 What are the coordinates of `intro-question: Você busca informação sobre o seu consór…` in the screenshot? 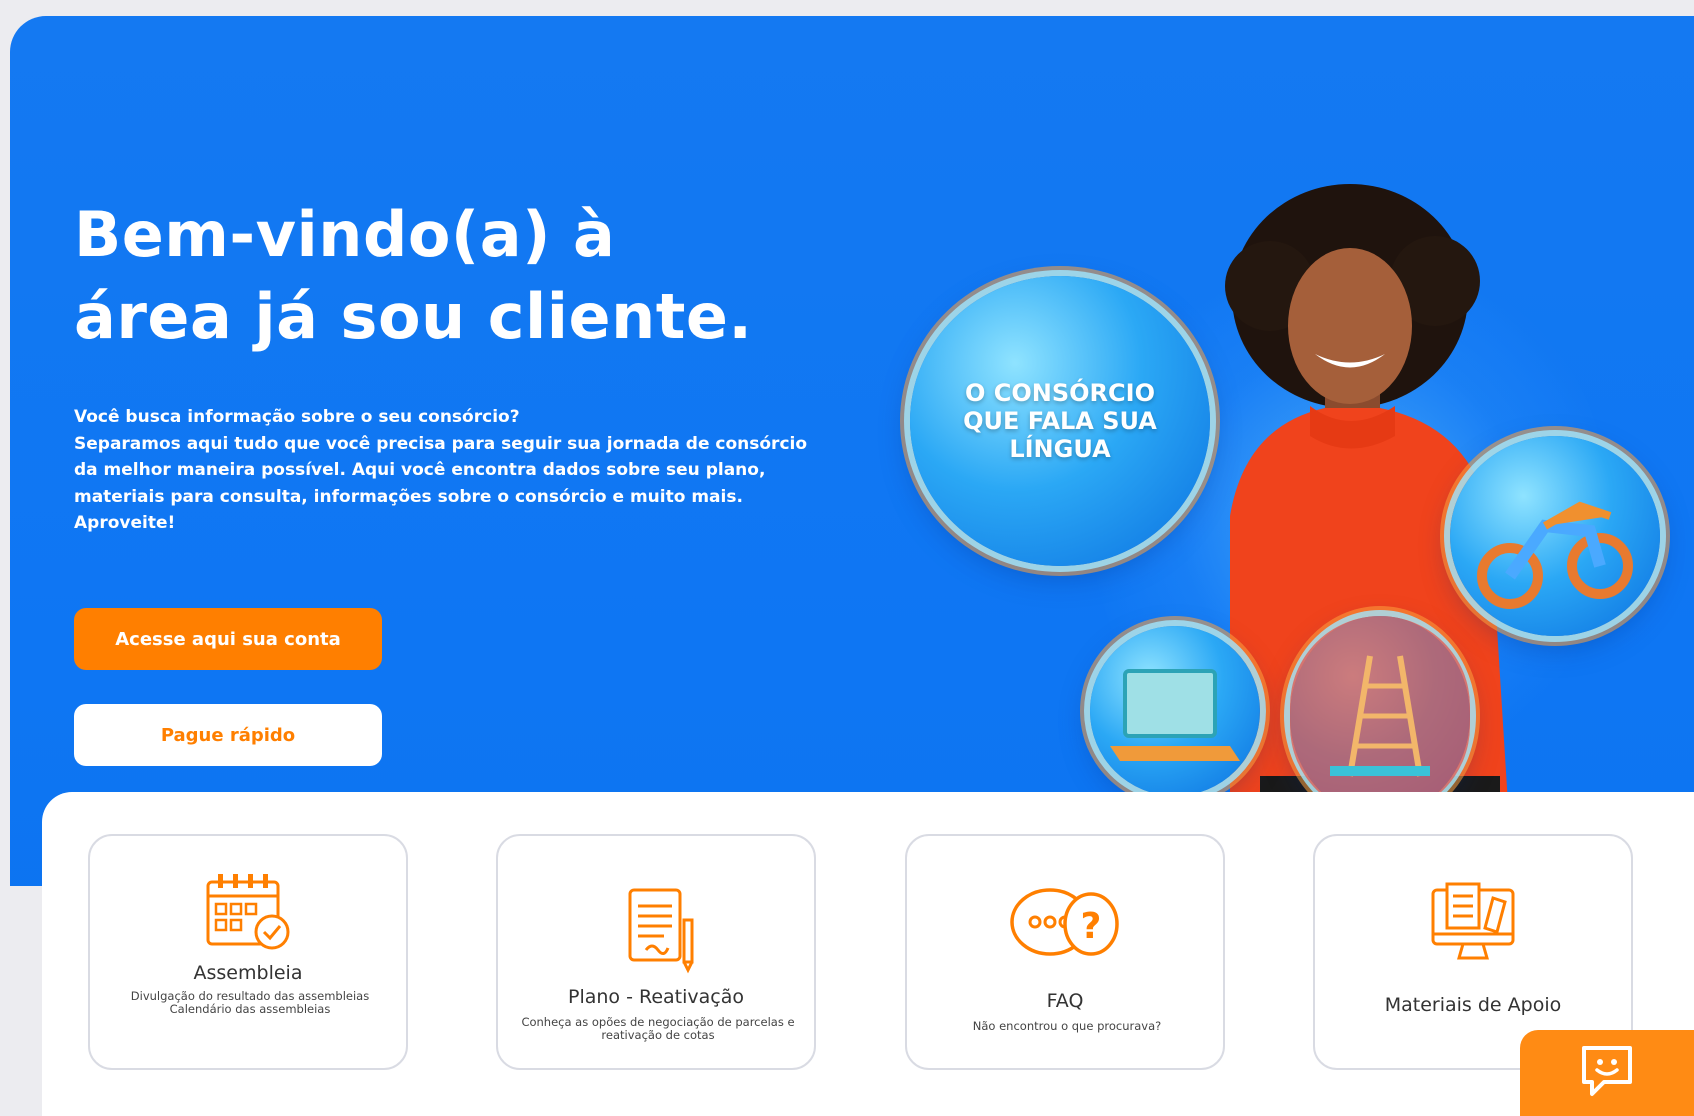 It's located at (297, 417).